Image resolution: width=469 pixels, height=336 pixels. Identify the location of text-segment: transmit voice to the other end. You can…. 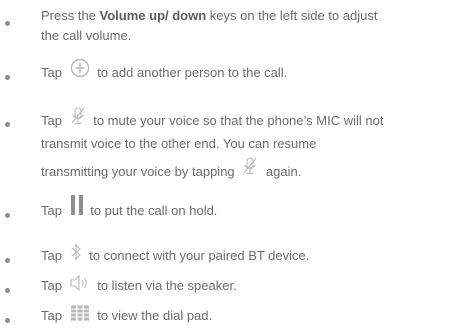
(179, 143).